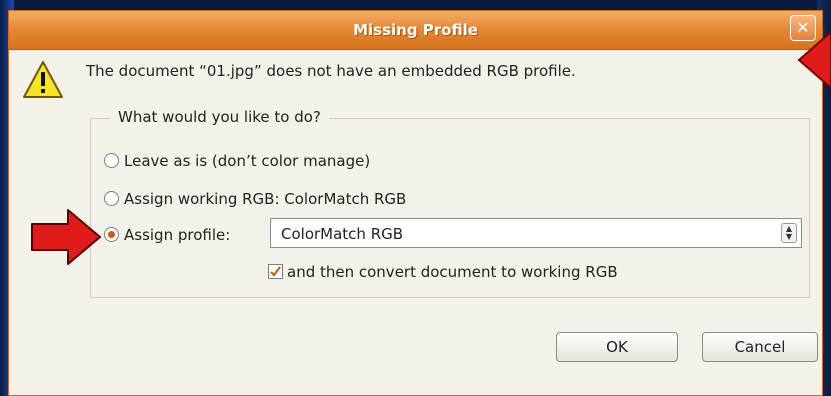 This screenshot has width=831, height=396. I want to click on radio-label: Assign profile:, so click(177, 235).